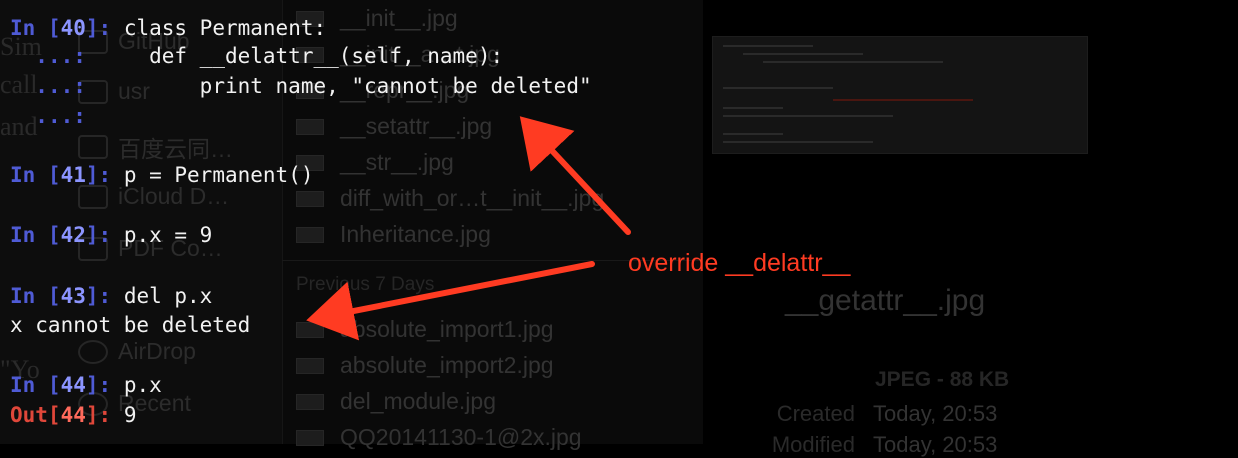 This screenshot has height=458, width=1238. What do you see at coordinates (468, 228) in the screenshot?
I see `annotation-arrows` at bounding box center [468, 228].